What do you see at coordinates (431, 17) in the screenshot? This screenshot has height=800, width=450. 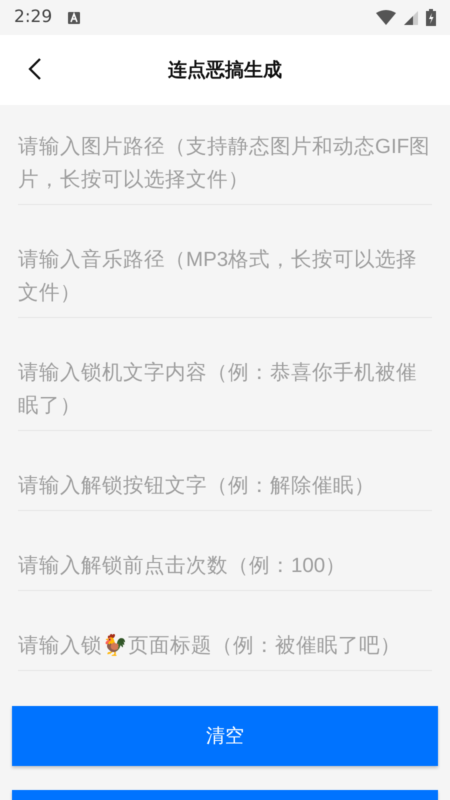 I see `battery-icon` at bounding box center [431, 17].